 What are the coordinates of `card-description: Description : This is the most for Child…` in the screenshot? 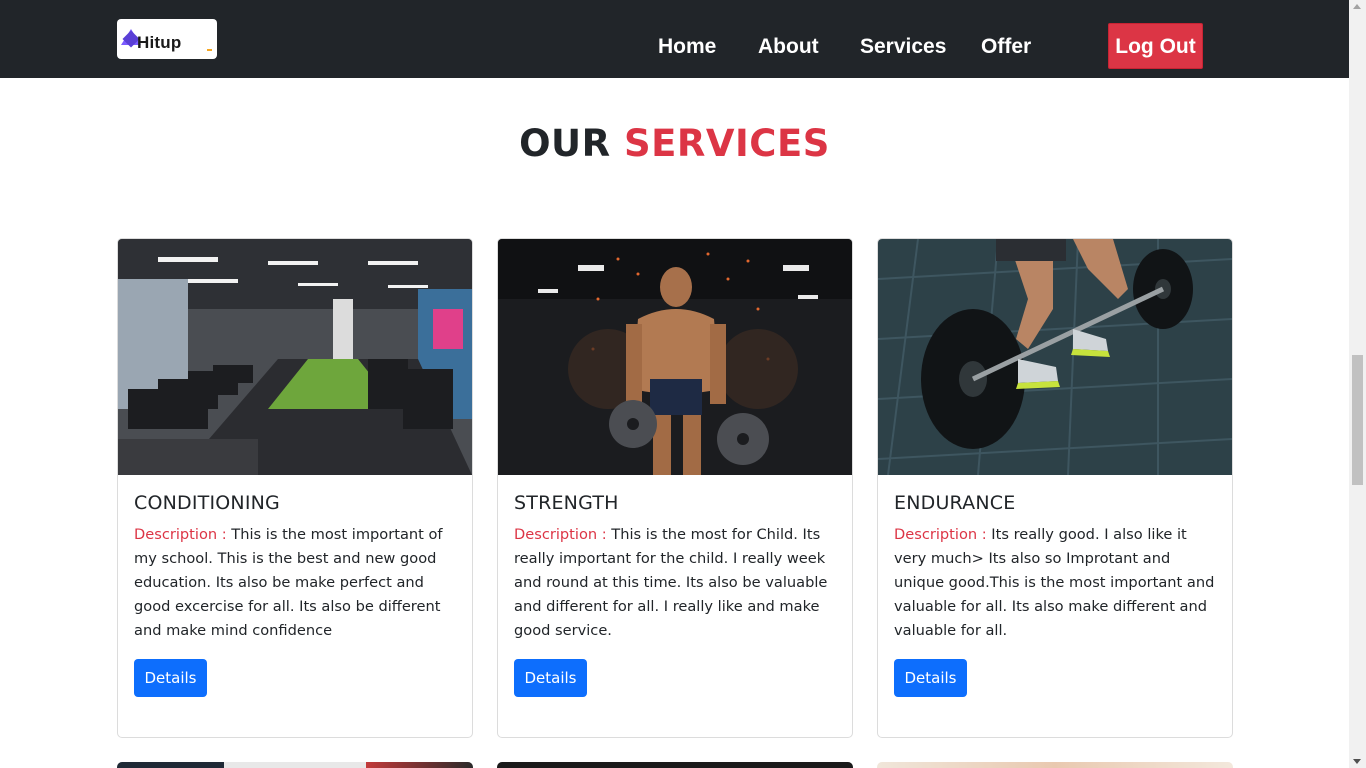 It's located at (677, 583).